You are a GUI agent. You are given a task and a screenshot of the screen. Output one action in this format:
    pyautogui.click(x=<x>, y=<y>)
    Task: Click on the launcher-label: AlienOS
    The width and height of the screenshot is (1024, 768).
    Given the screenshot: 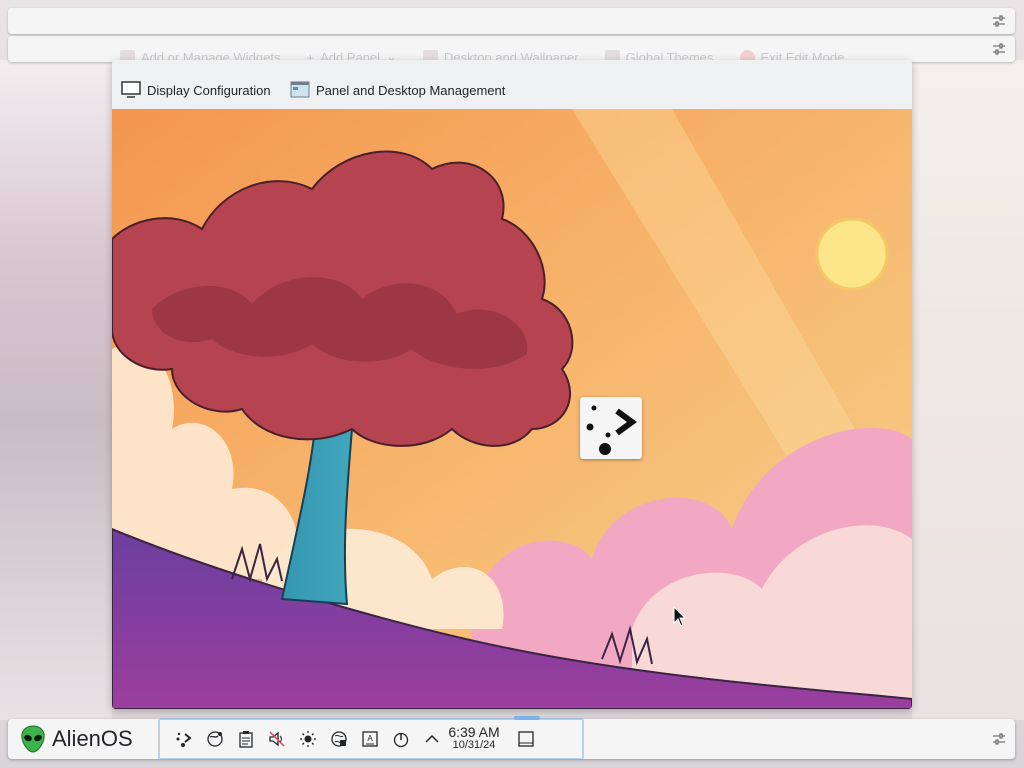 What is the action you would take?
    pyautogui.click(x=92, y=738)
    